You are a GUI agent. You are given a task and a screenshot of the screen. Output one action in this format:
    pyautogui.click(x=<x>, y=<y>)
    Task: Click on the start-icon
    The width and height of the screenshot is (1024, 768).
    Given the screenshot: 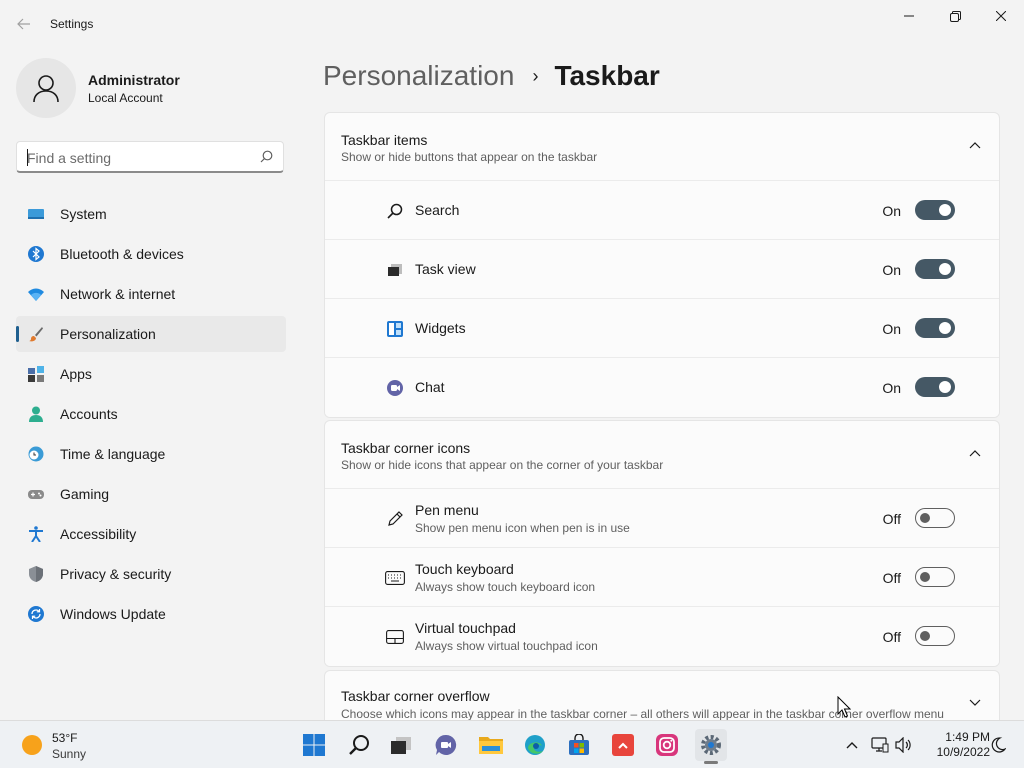 What is the action you would take?
    pyautogui.click(x=314, y=745)
    